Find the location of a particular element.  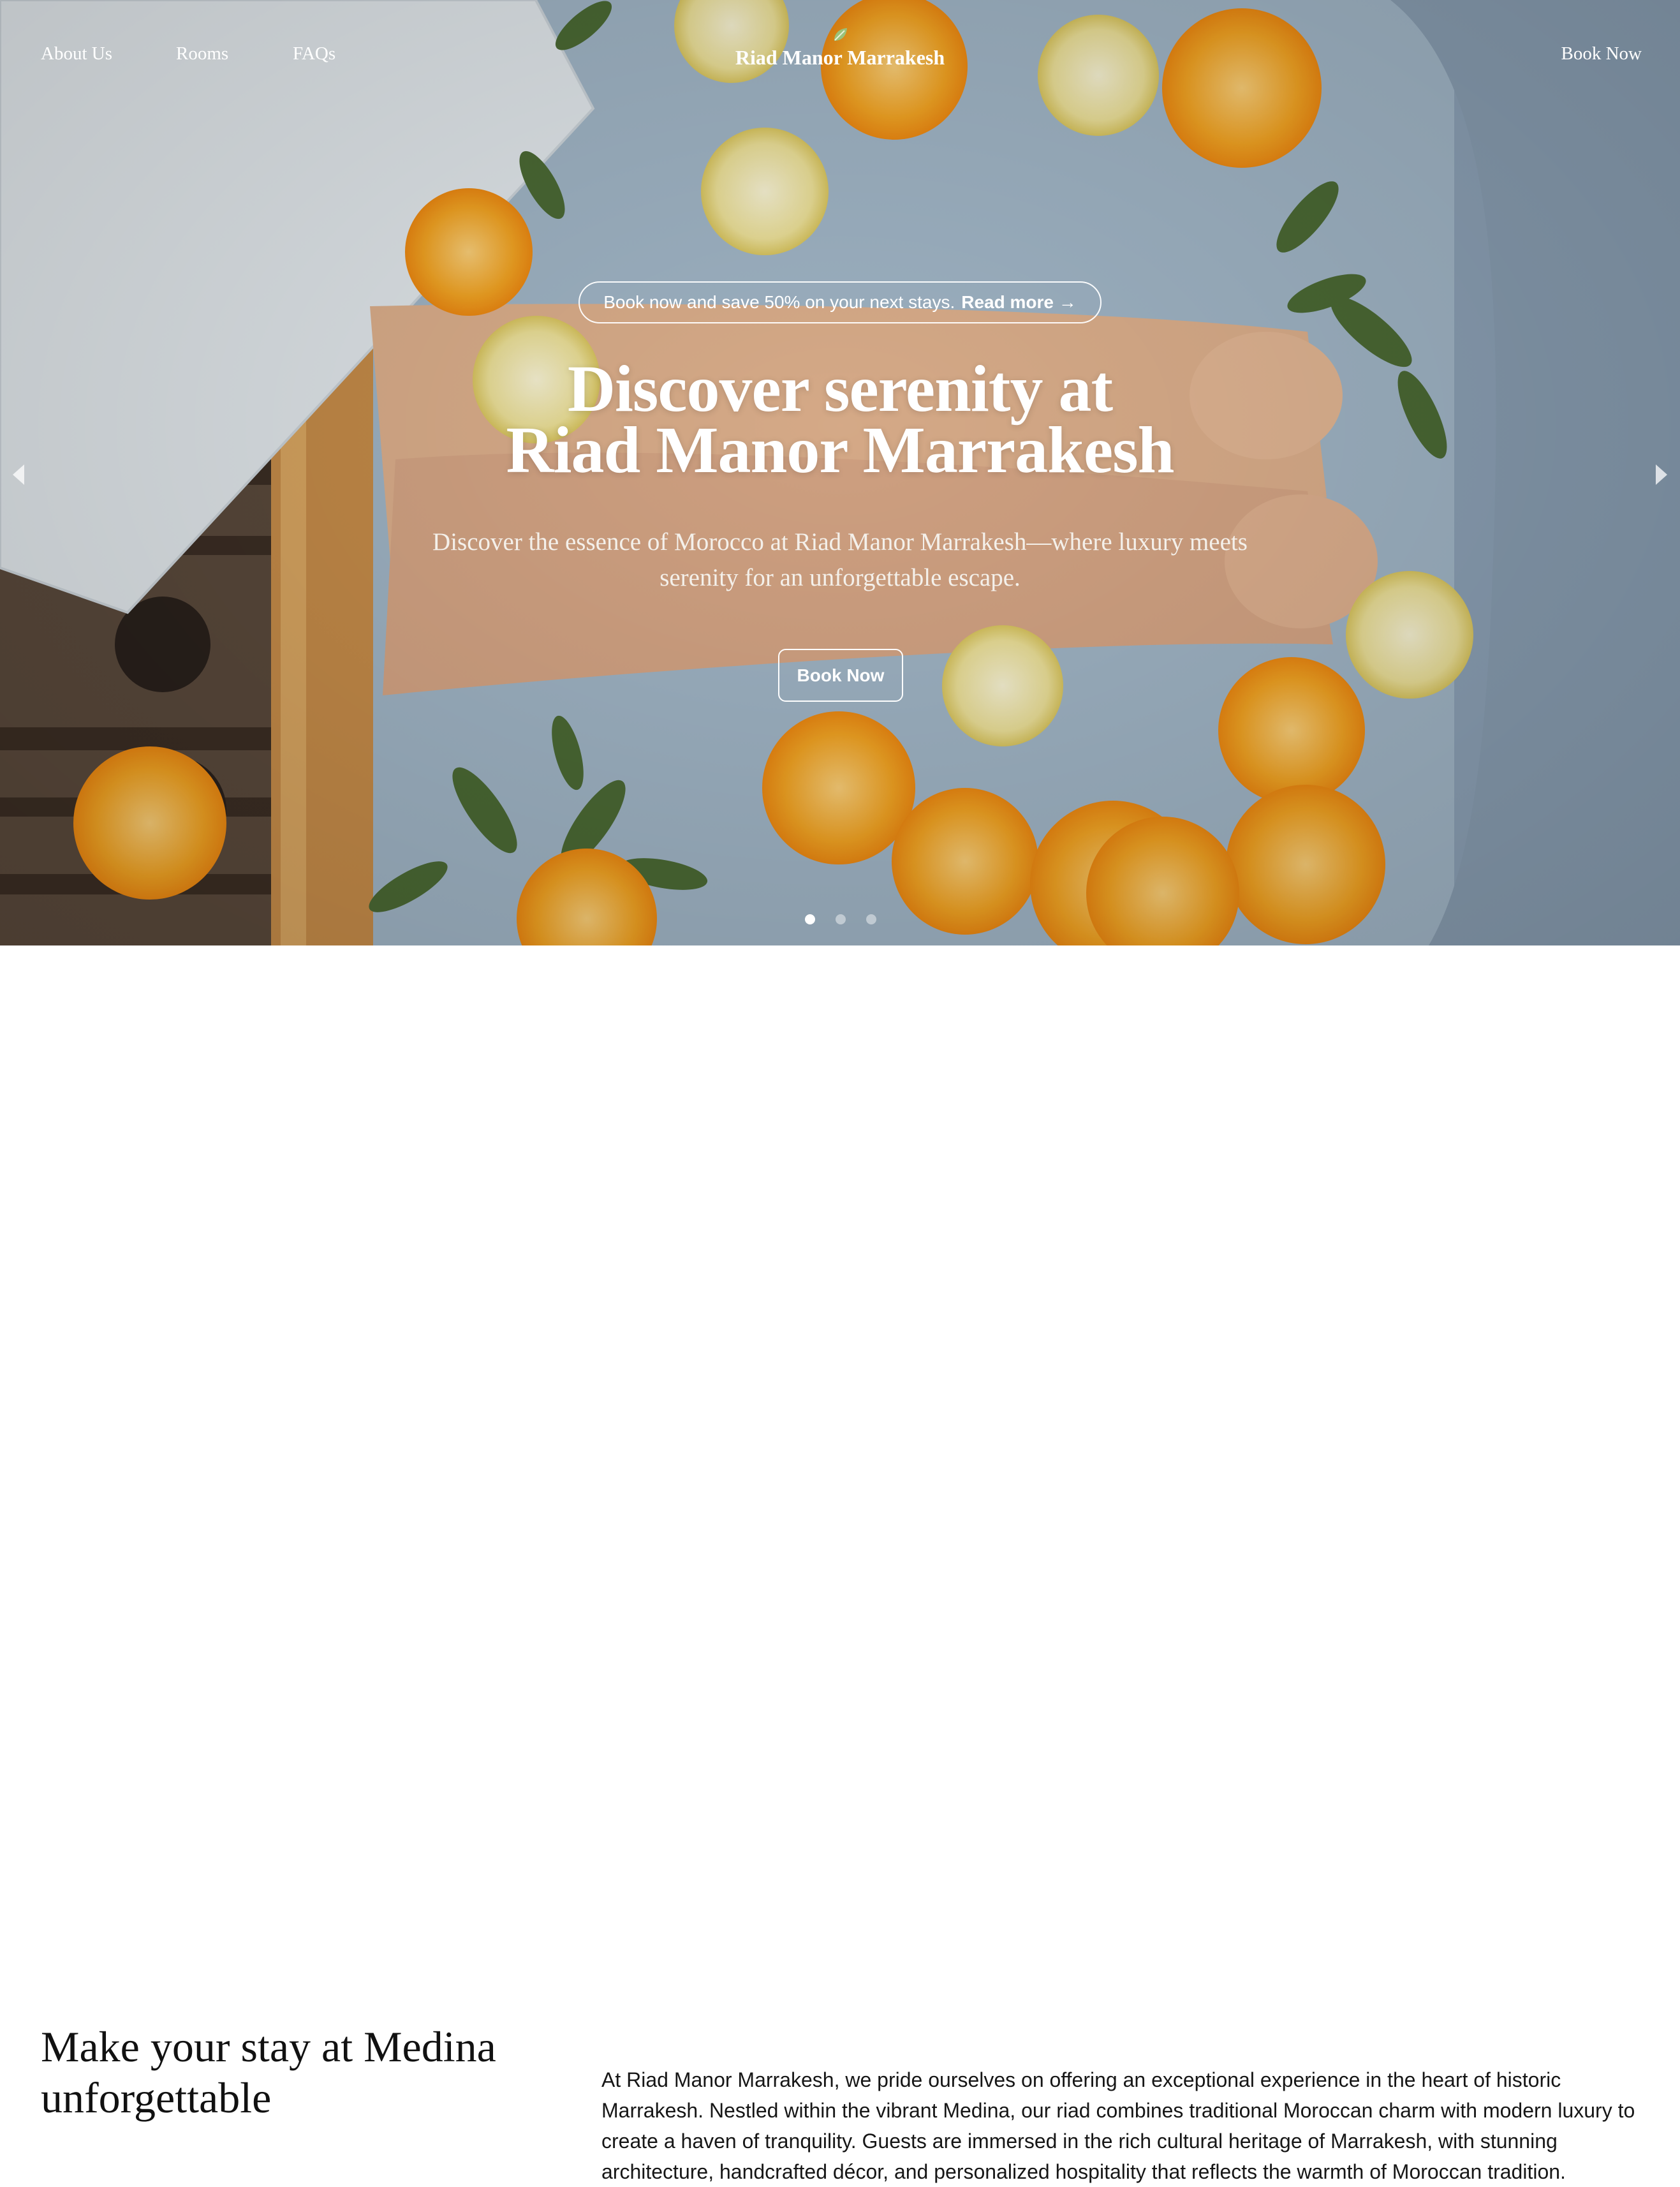

carousel-prev-arrow-icon is located at coordinates (18, 475).